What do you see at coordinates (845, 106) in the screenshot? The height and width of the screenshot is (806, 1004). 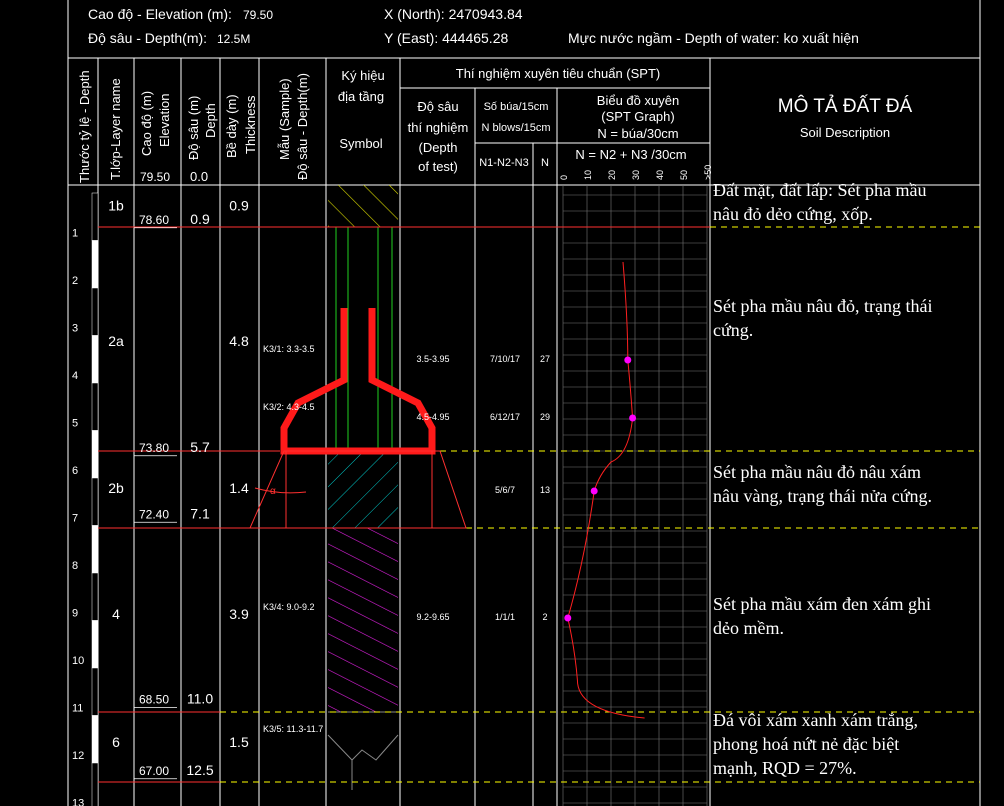 I see `header-description: MÔ TẢ ĐẤT ĐÁ` at bounding box center [845, 106].